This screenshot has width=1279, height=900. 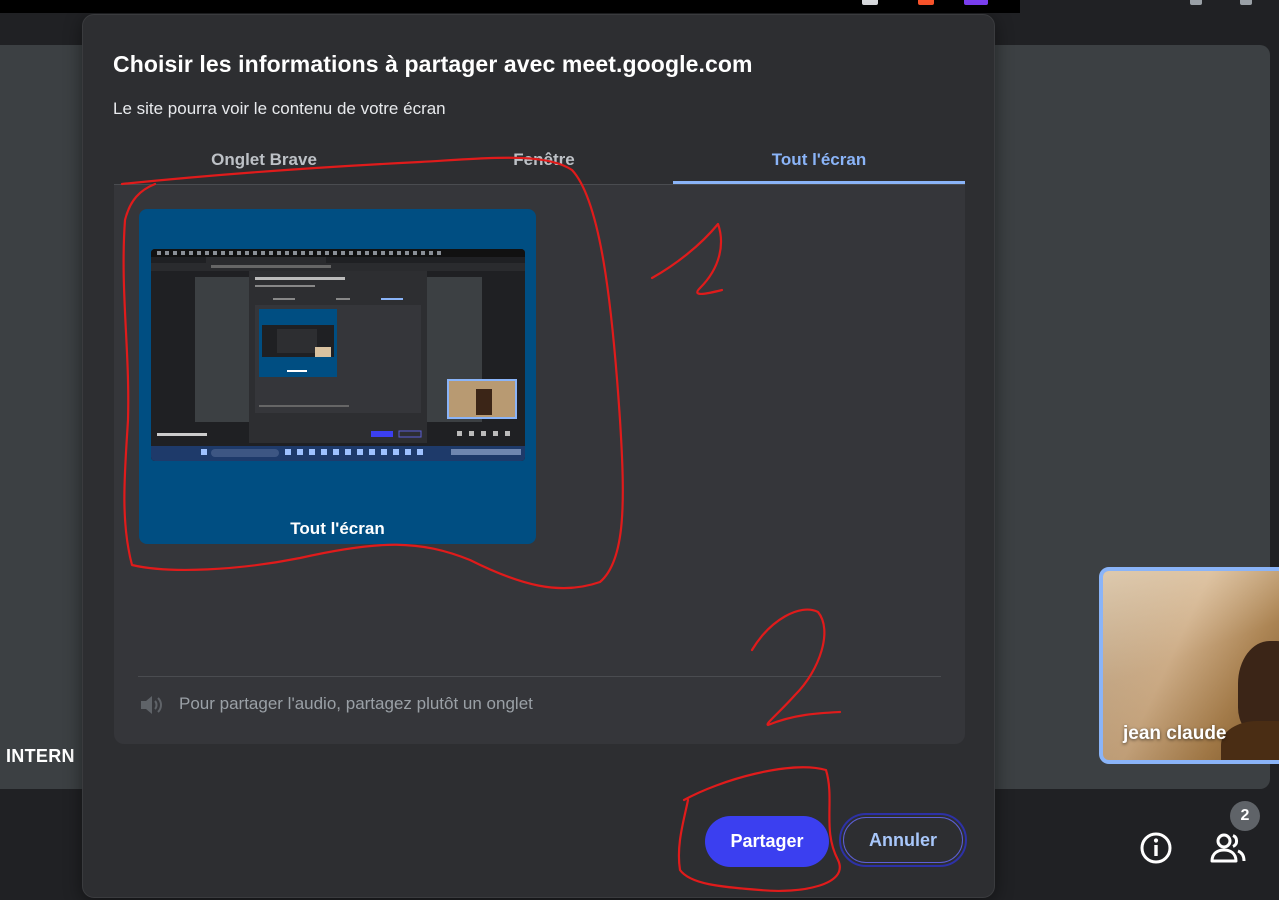 I want to click on entire-screen-source: Tout l'écran, so click(x=337, y=376).